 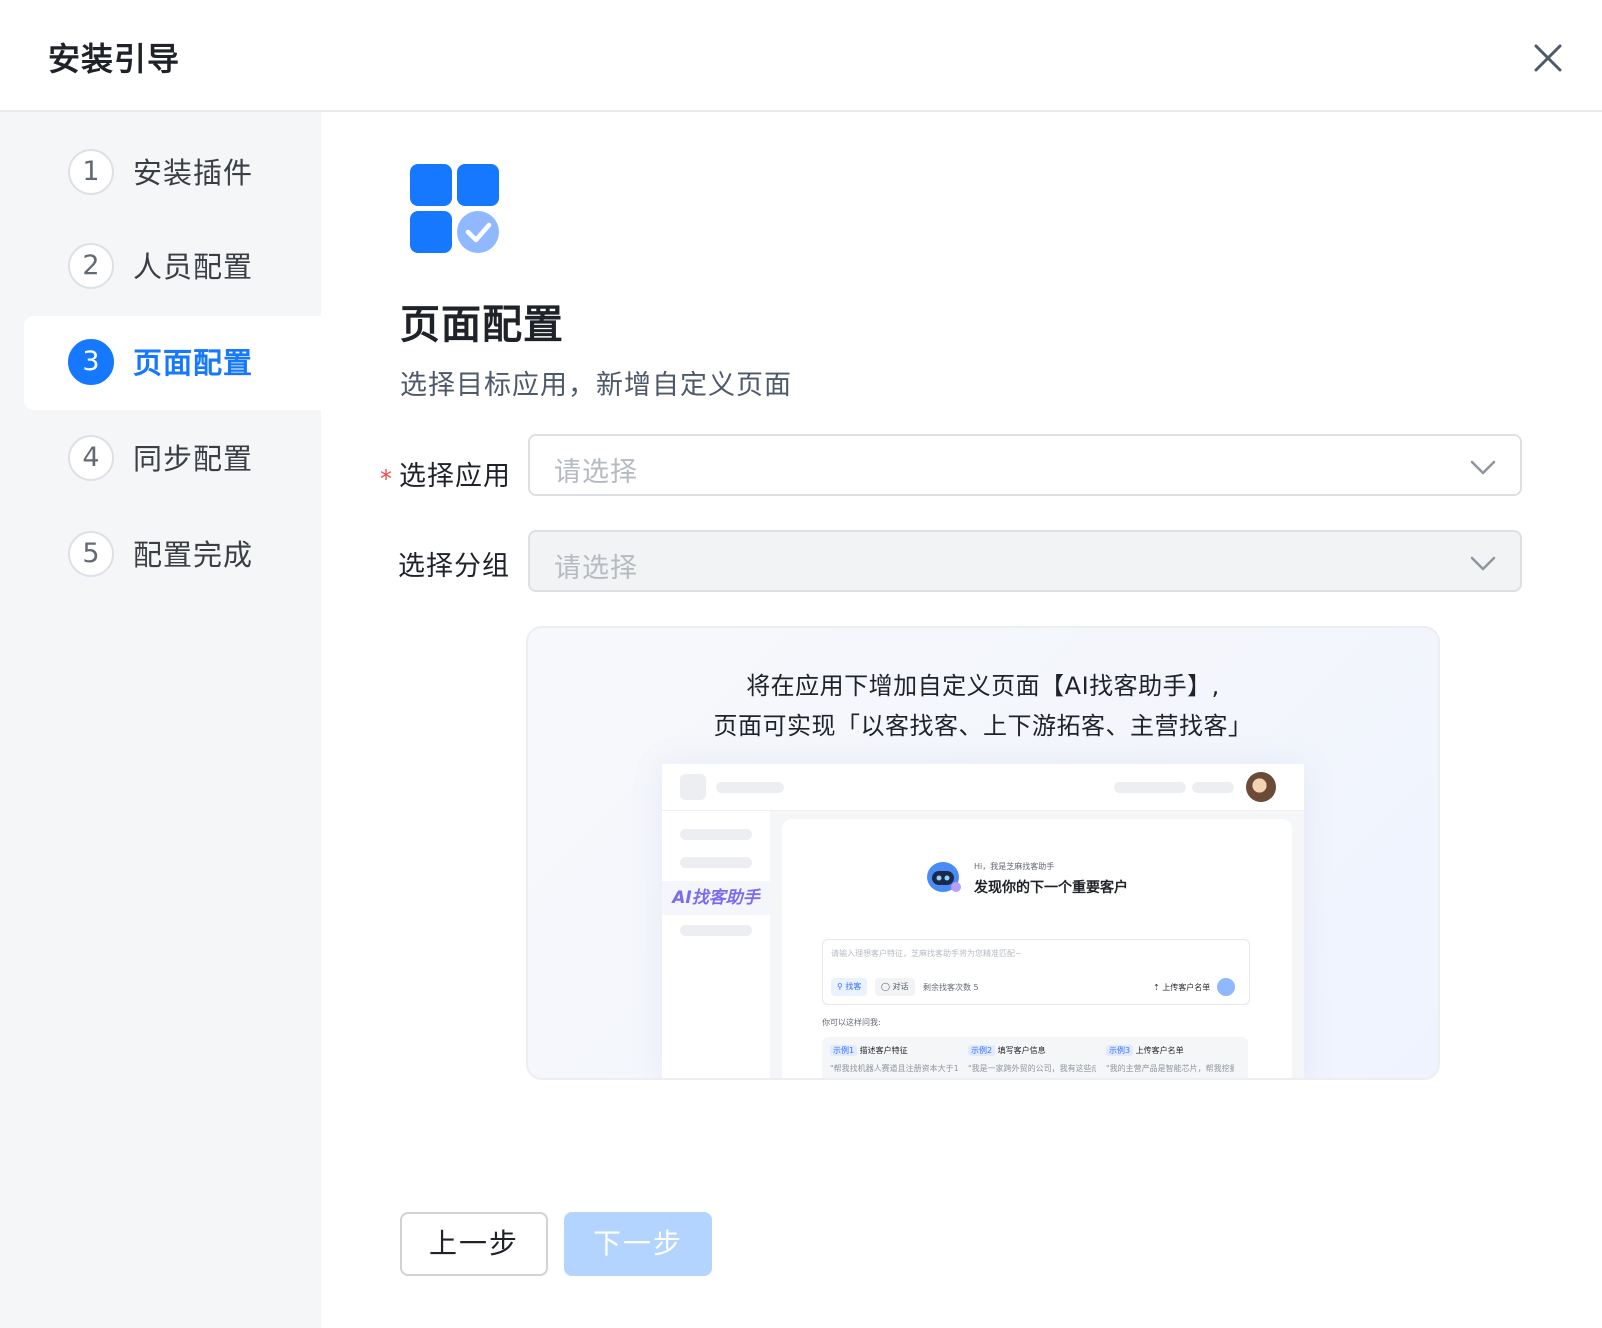 I want to click on app-select: 请选择, so click(x=1025, y=465).